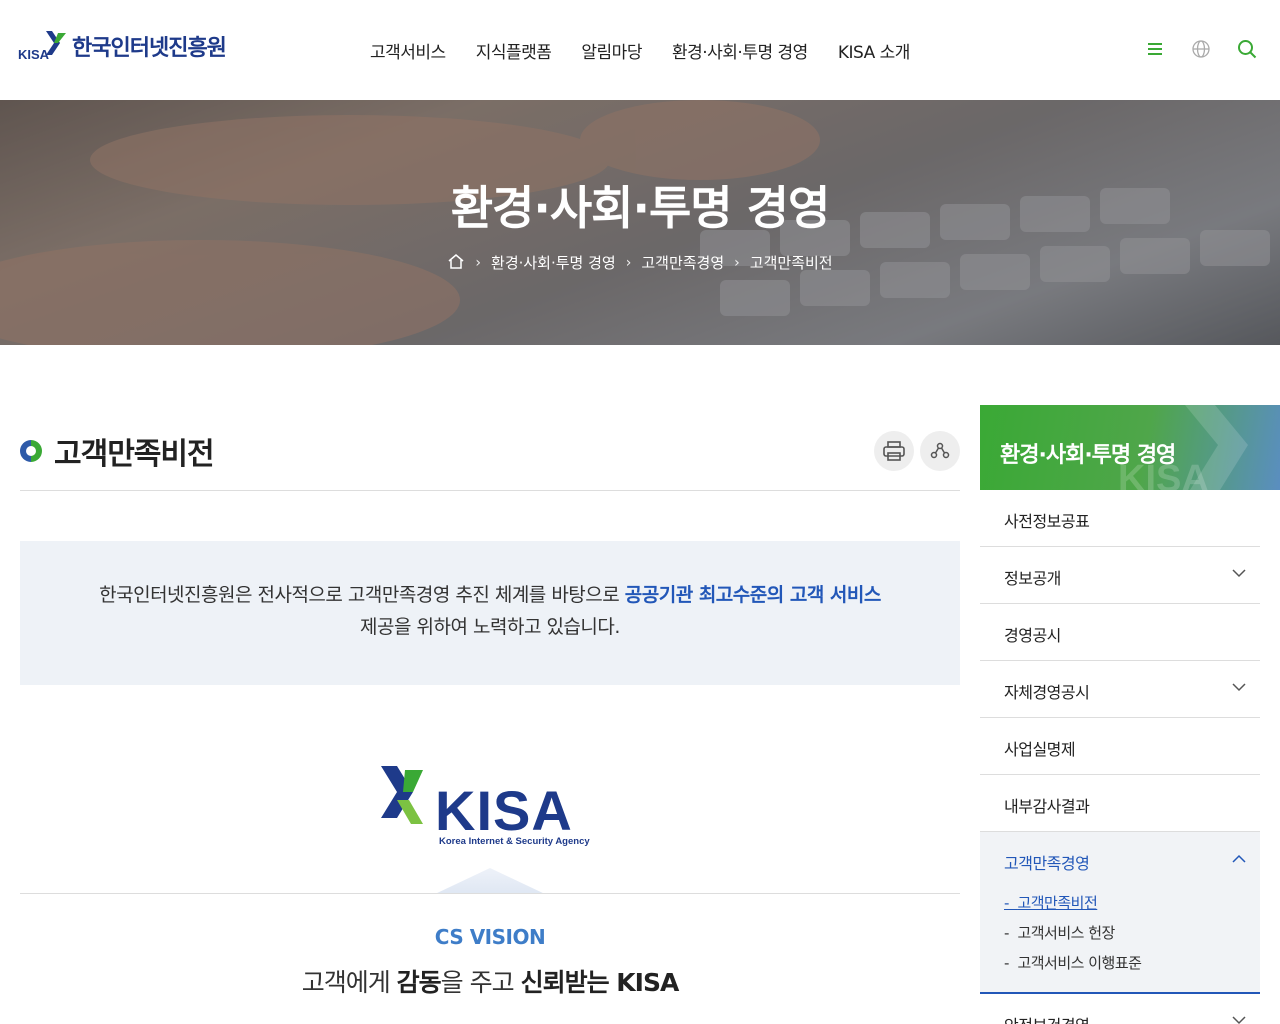  Describe the element at coordinates (1120, 632) in the screenshot. I see `side-nav-item-management-disclosure: 경영공시` at that location.